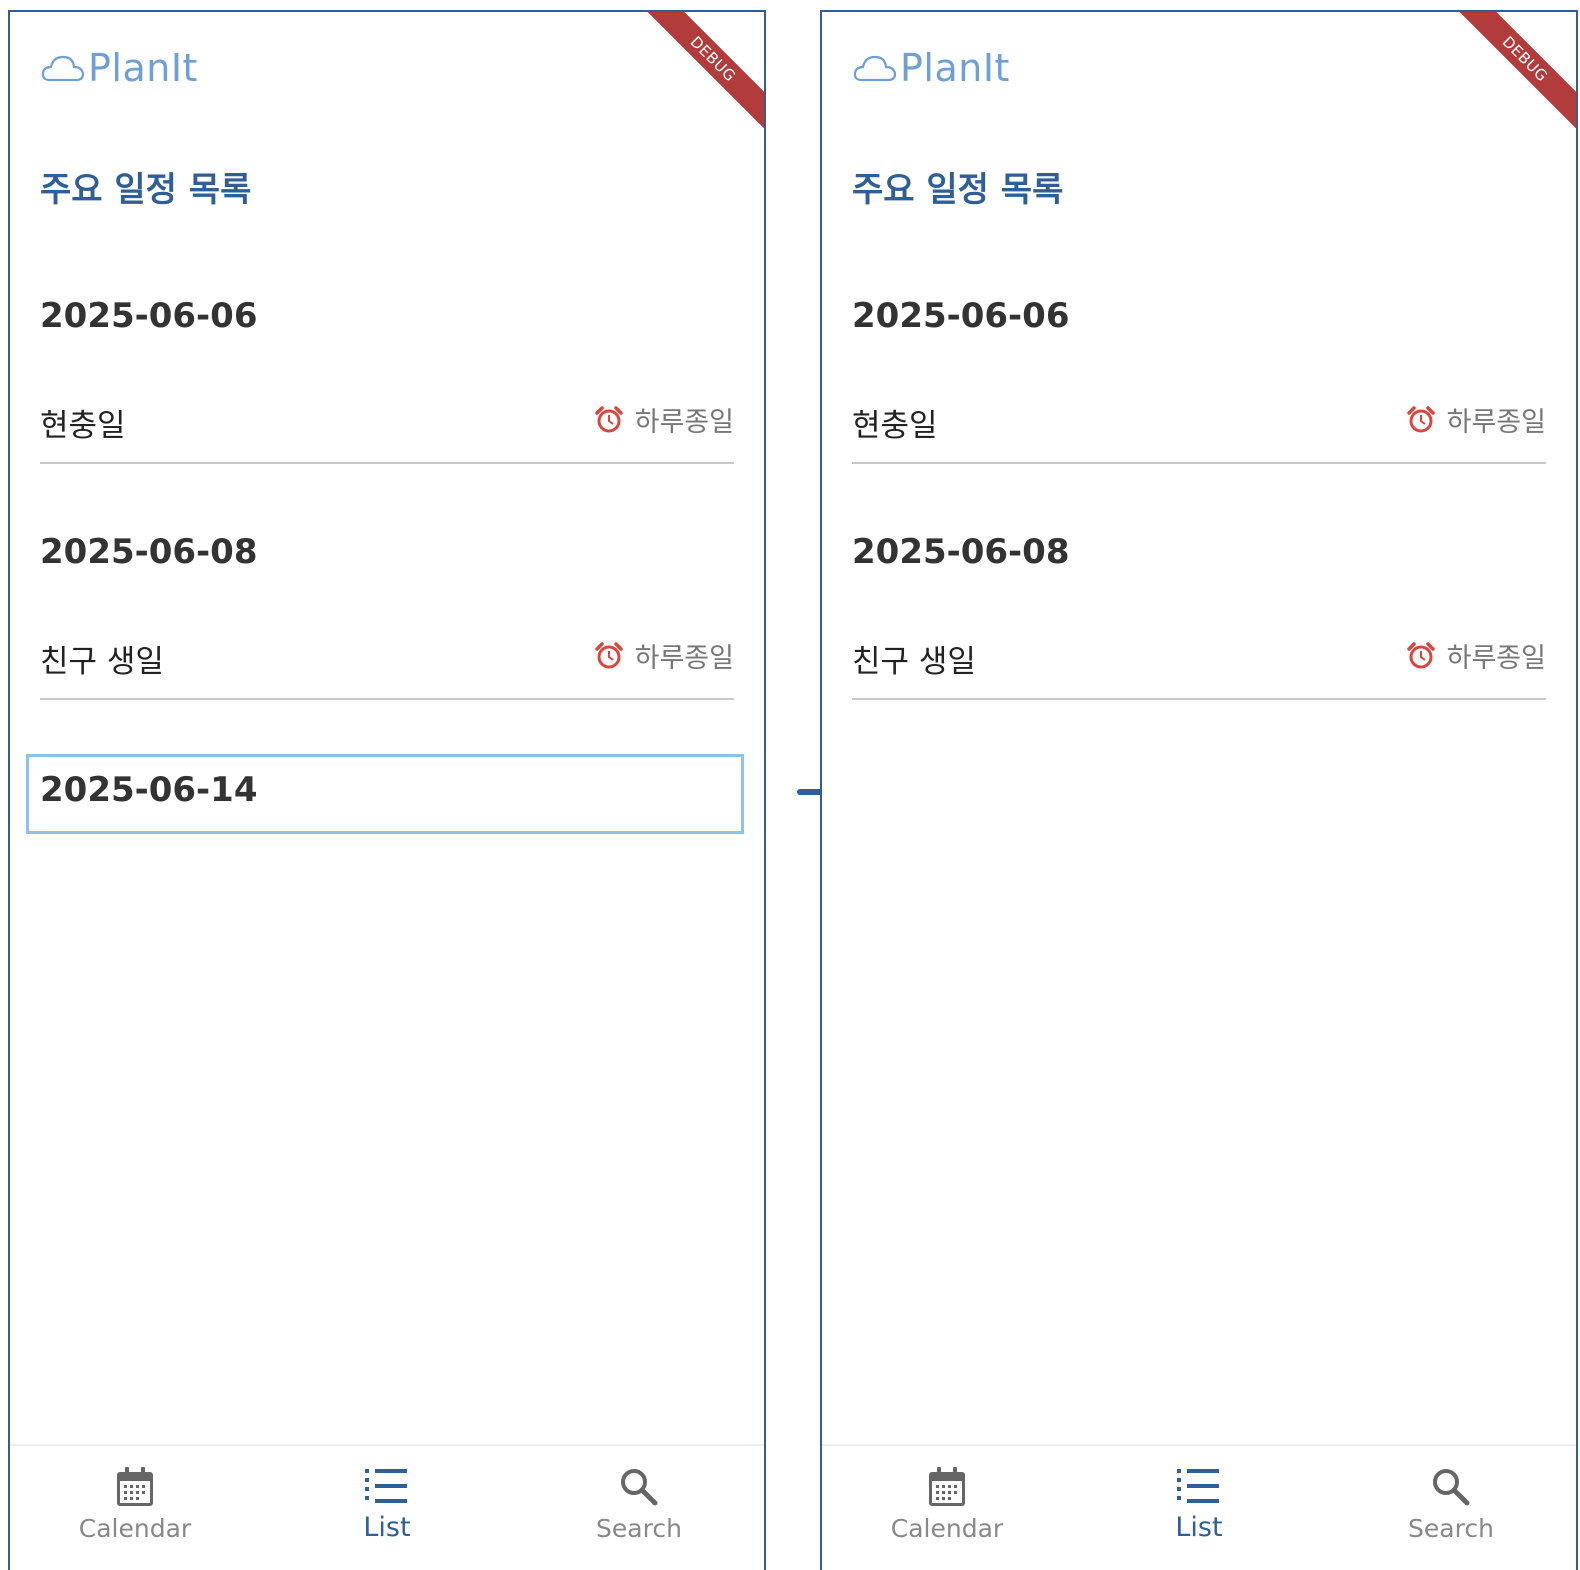 Image resolution: width=1580 pixels, height=1570 pixels. I want to click on date-heading: 2025-06-14, so click(149, 790).